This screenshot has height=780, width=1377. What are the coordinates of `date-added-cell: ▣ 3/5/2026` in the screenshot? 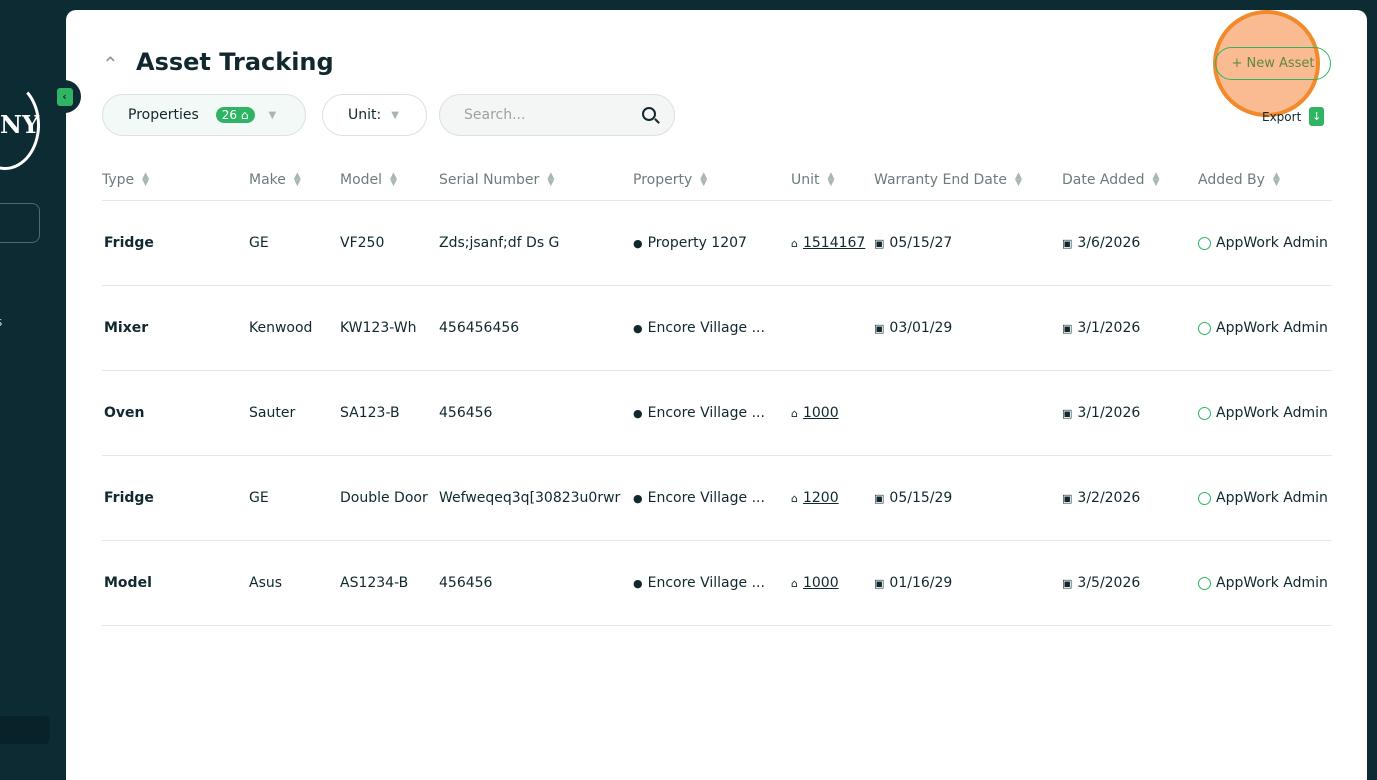 It's located at (1130, 583).